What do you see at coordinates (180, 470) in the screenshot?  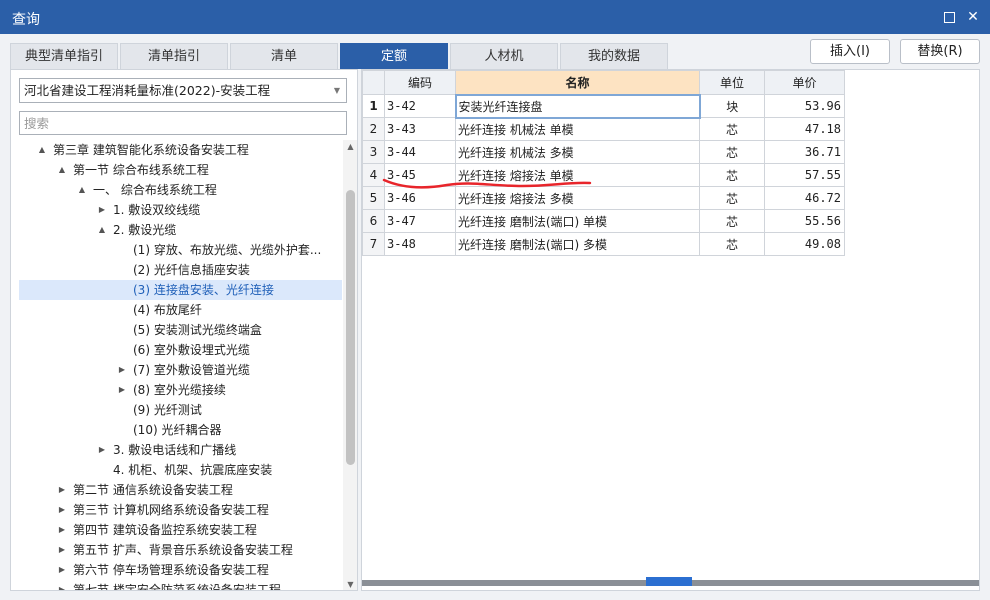 I see `tree-item: 4. 机柜、机架、抗震底座安装` at bounding box center [180, 470].